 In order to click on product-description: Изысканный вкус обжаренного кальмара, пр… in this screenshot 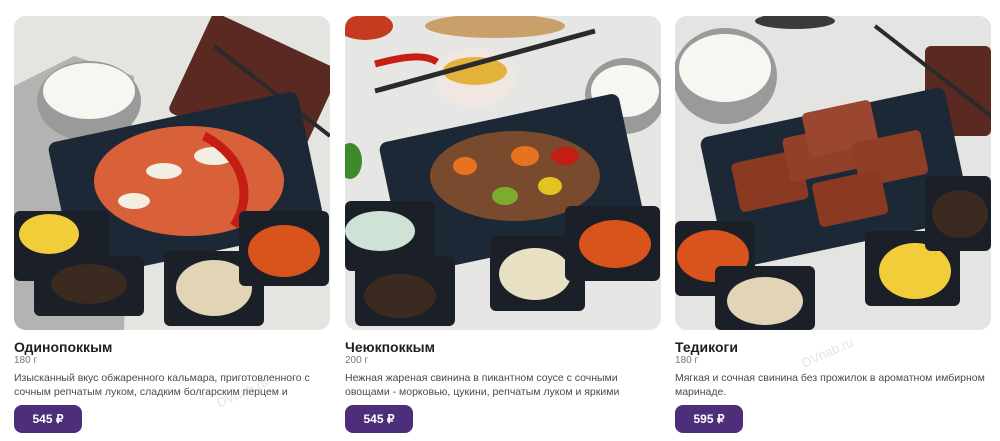, I will do `click(162, 385)`.